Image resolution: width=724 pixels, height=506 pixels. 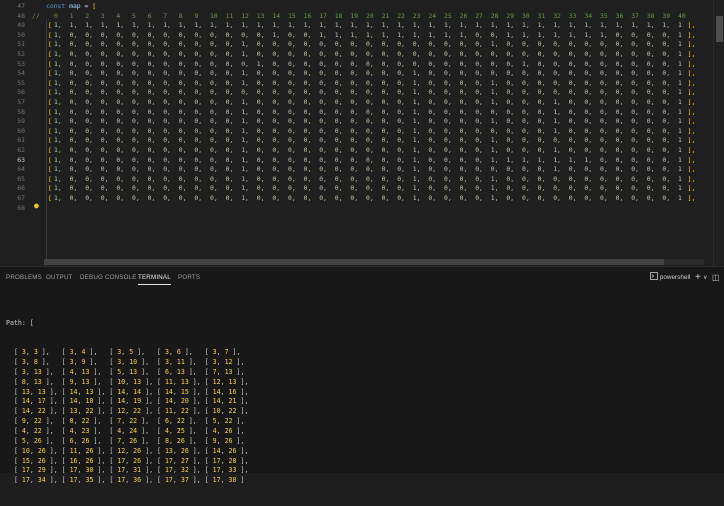 I want to click on tab-problems: PROBLEMS, so click(x=24, y=277).